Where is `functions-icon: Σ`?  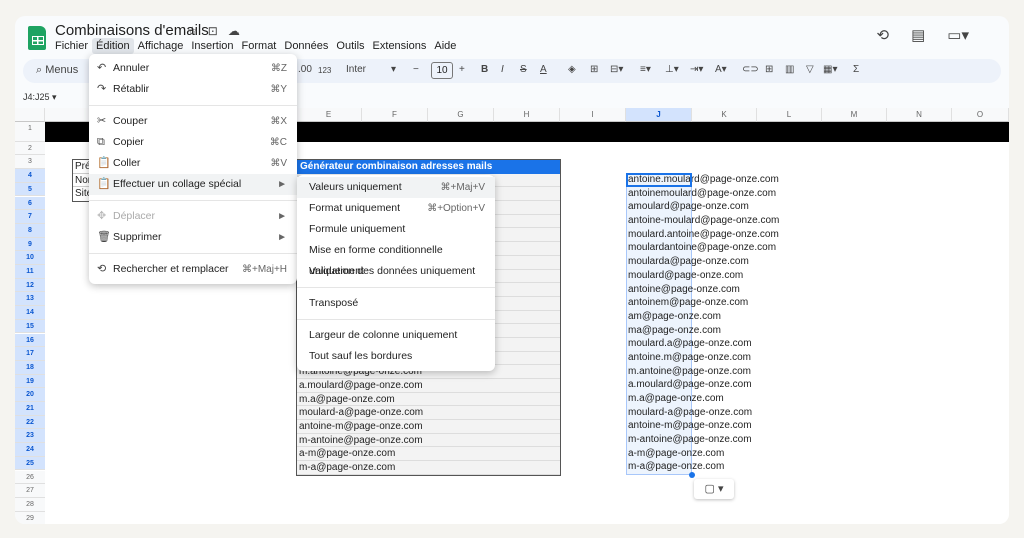
functions-icon: Σ is located at coordinates (856, 69).